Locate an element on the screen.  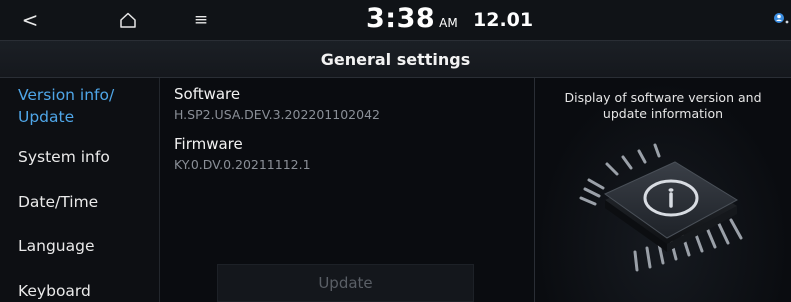
firmware-version: KY.0.DV.0.20211112.1 is located at coordinates (242, 164).